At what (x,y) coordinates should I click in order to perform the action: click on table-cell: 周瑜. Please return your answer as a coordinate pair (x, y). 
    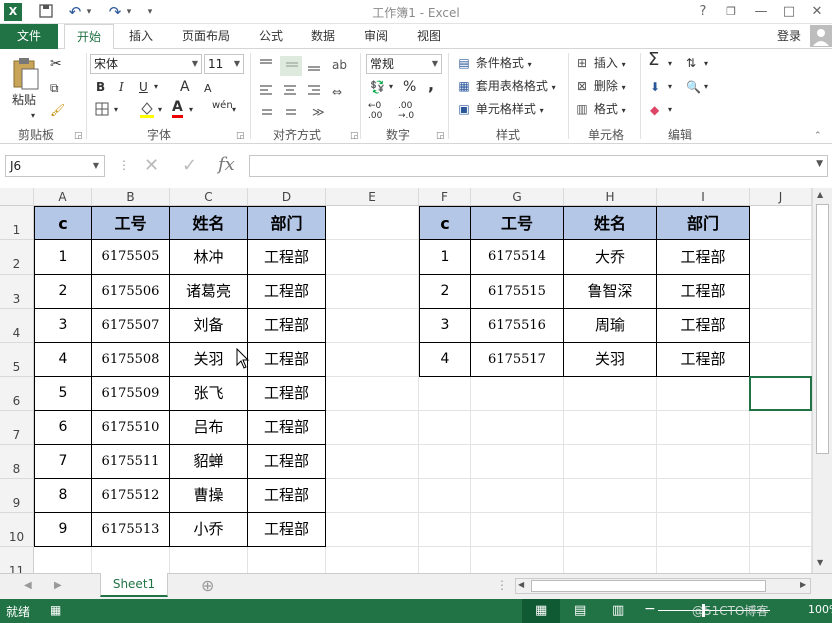
    Looking at the image, I should click on (610, 326).